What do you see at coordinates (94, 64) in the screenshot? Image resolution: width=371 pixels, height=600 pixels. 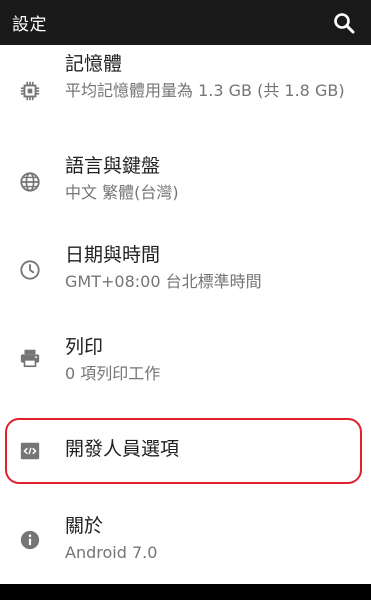 I see `item-title: 記憶體` at bounding box center [94, 64].